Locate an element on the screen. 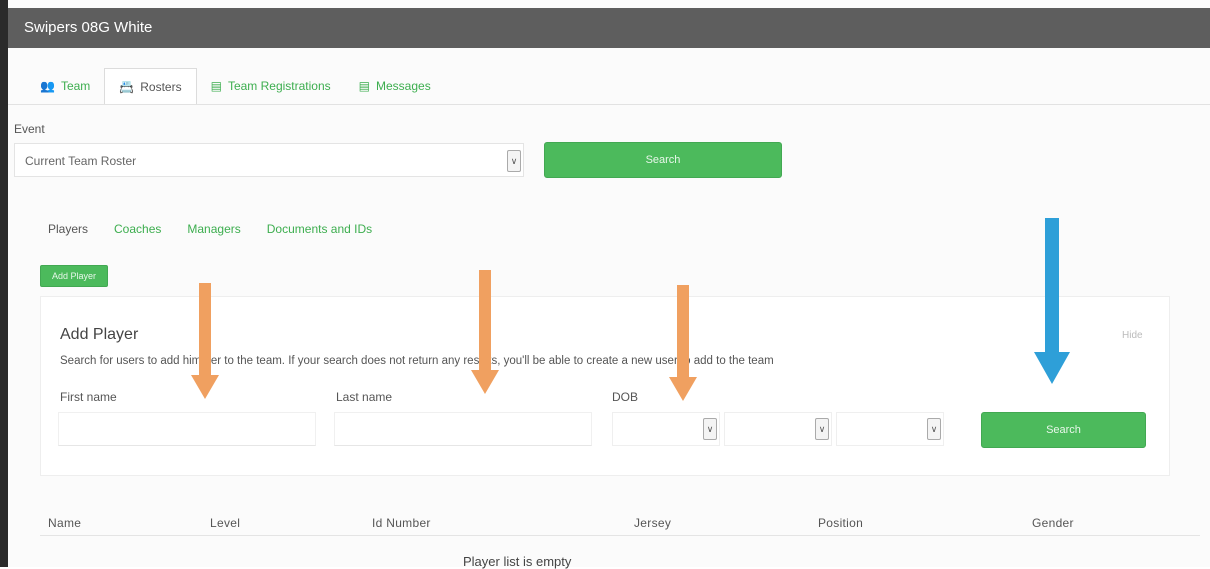  dob-day-select: ∨ is located at coordinates (778, 429).